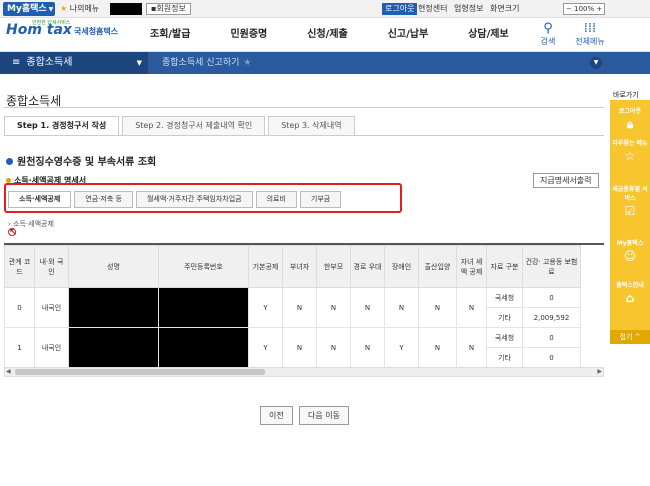 Image resolution: width=650 pixels, height=486 pixels. What do you see at coordinates (630, 285) in the screenshot?
I see `quick-guide-label: 홈택스안내` at bounding box center [630, 285].